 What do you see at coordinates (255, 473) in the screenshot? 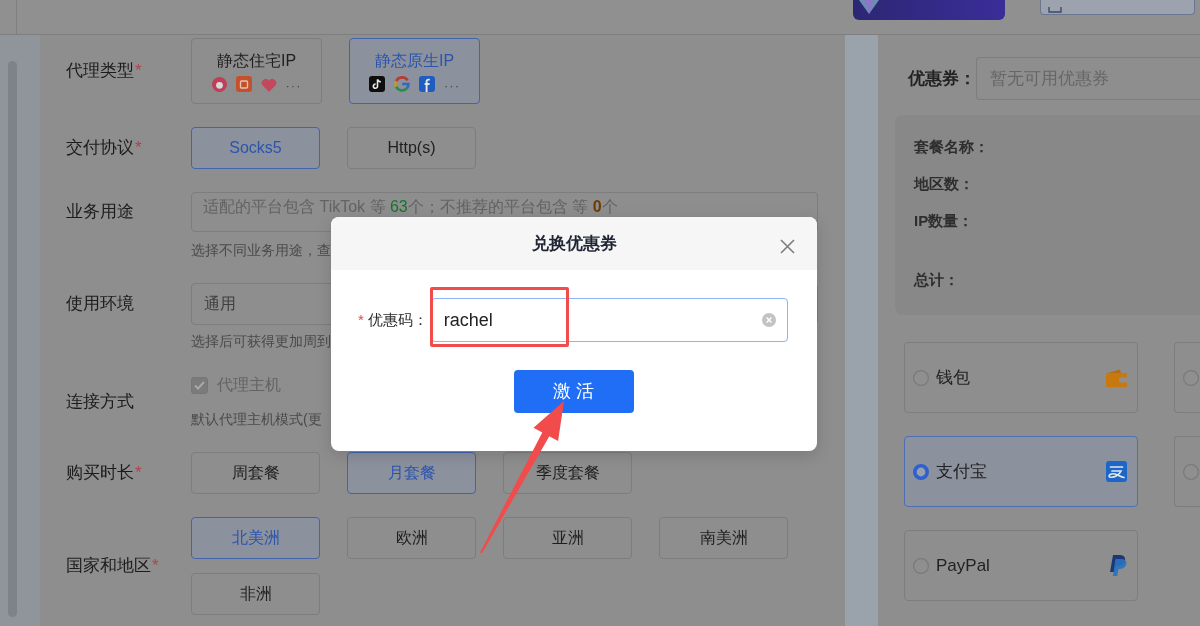
I see `choice-button: 周套餐` at bounding box center [255, 473].